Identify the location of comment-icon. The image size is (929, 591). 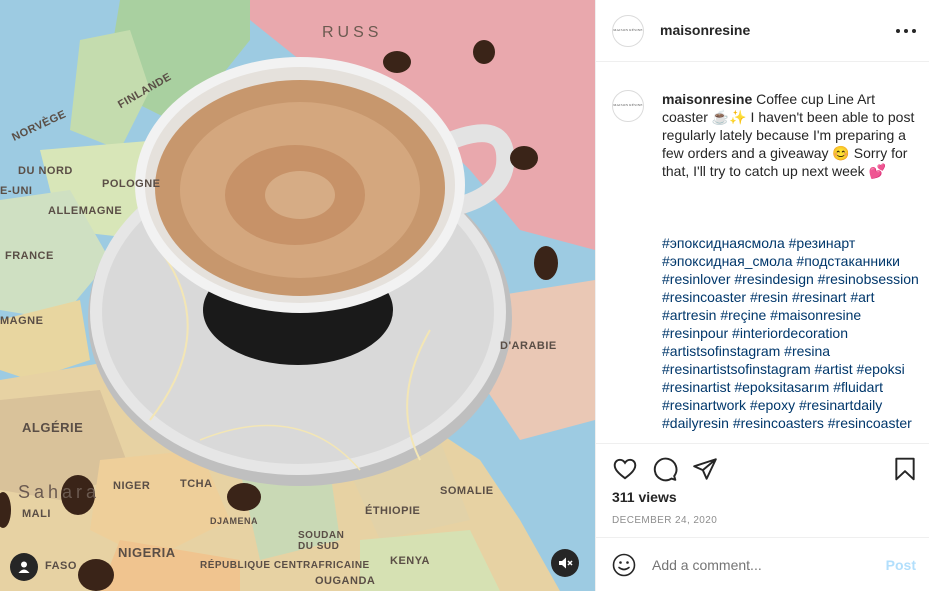
(665, 469).